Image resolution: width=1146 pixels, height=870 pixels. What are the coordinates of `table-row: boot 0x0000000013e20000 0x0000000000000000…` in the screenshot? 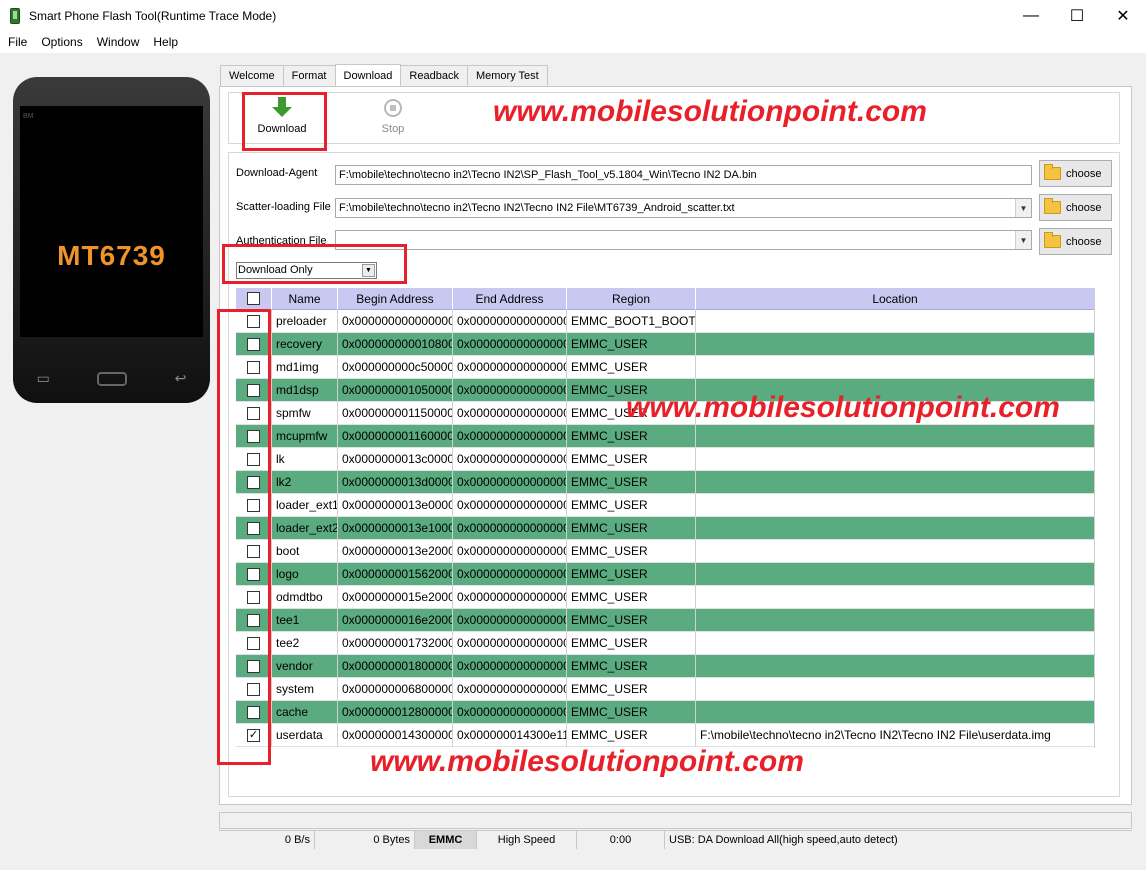 It's located at (665, 551).